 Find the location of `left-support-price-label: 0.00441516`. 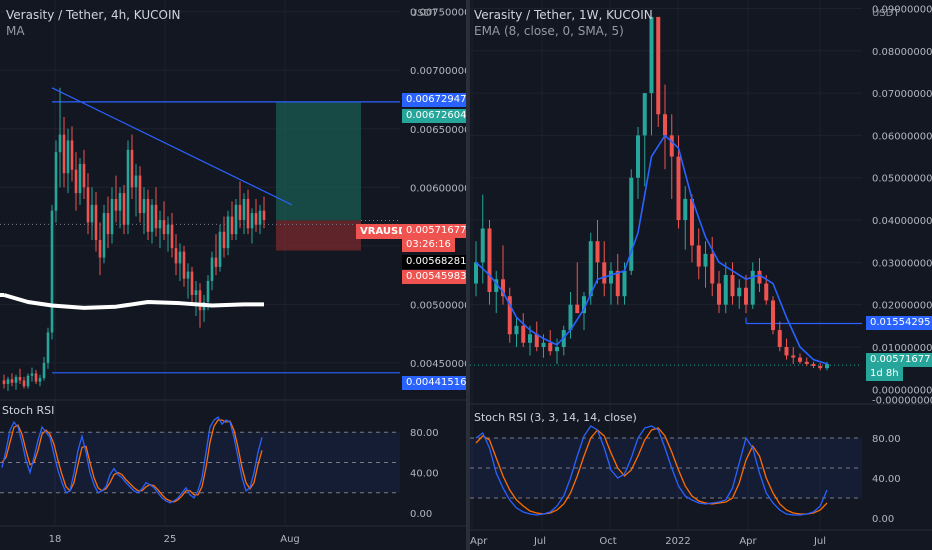

left-support-price-label: 0.00441516 is located at coordinates (434, 383).